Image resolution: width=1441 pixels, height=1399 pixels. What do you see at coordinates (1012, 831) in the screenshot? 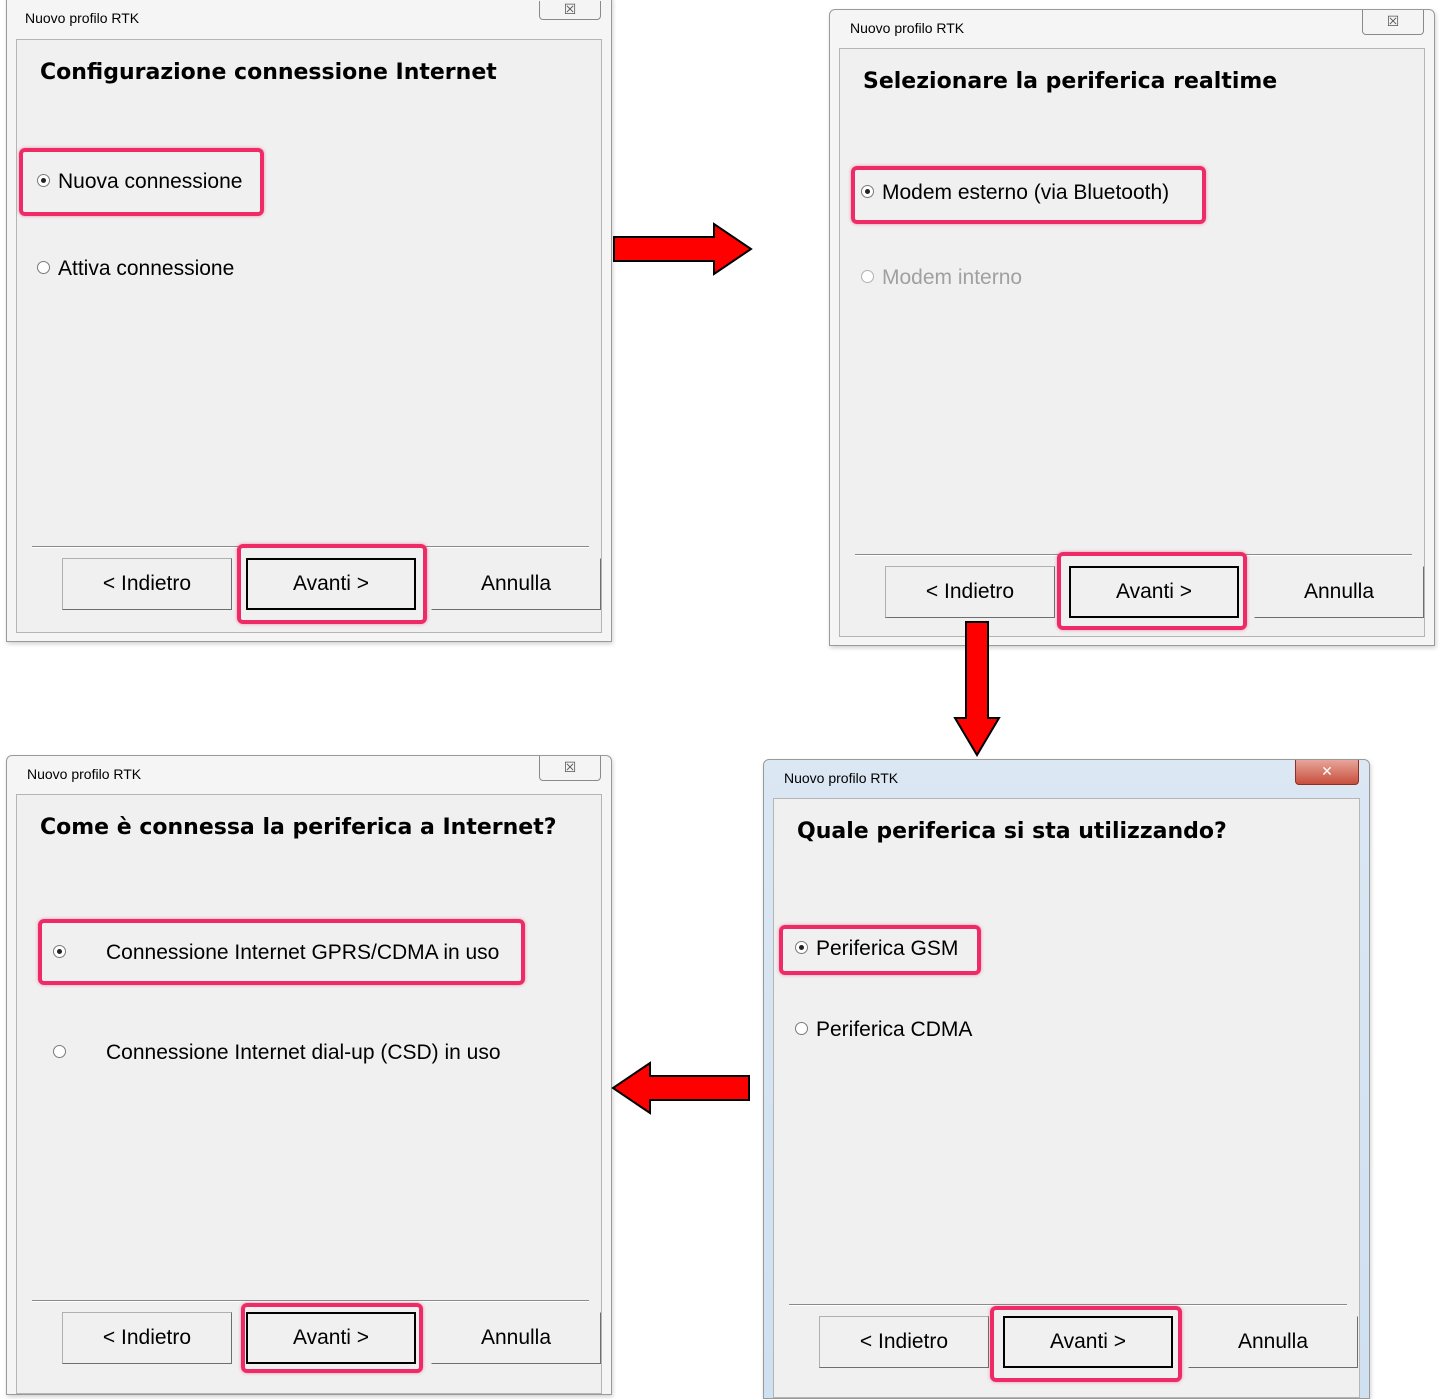
I see `page-title: Quale periferica si sta utilizzando?` at bounding box center [1012, 831].